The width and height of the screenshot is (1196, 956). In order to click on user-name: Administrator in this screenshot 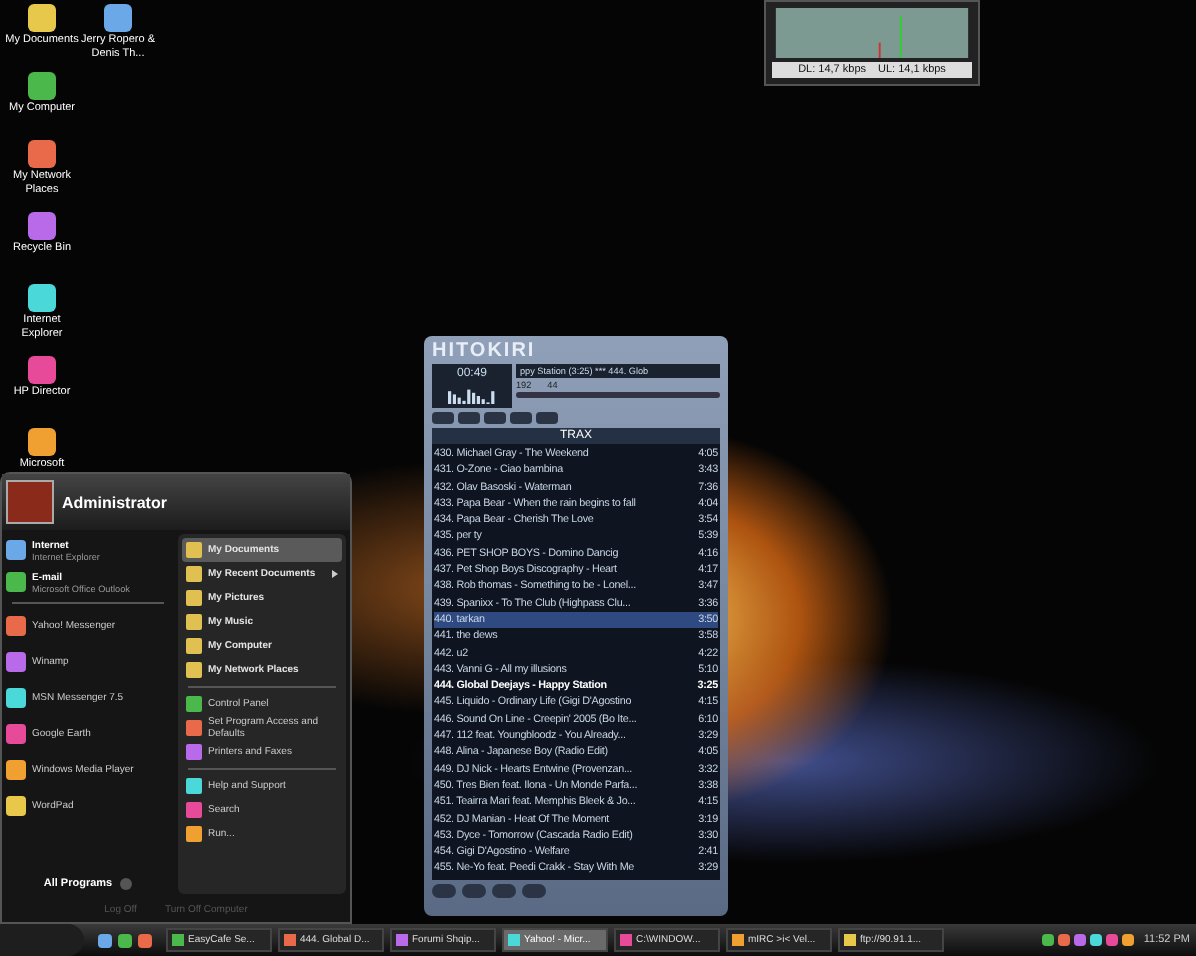, I will do `click(114, 502)`.